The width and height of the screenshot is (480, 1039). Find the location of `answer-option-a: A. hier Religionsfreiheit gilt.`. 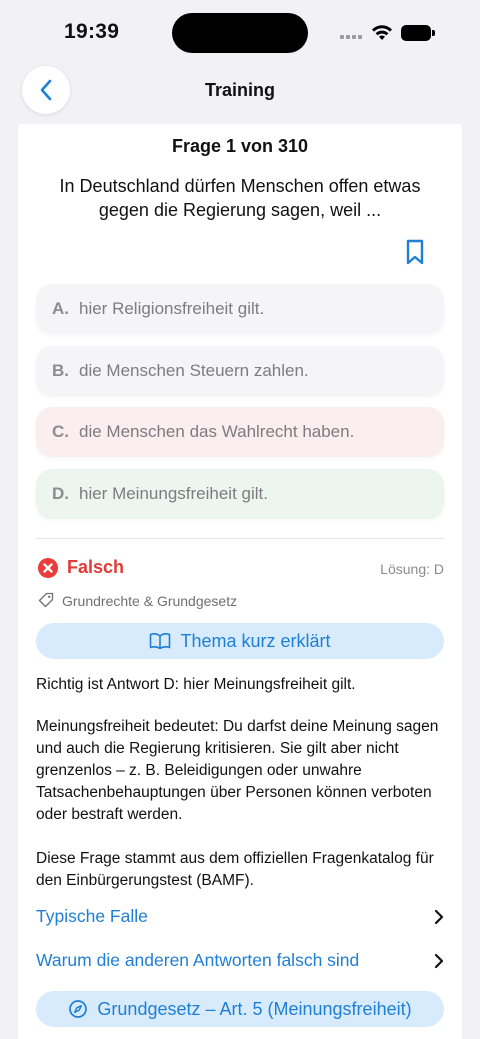

answer-option-a: A. hier Religionsfreiheit gilt. is located at coordinates (240, 309).